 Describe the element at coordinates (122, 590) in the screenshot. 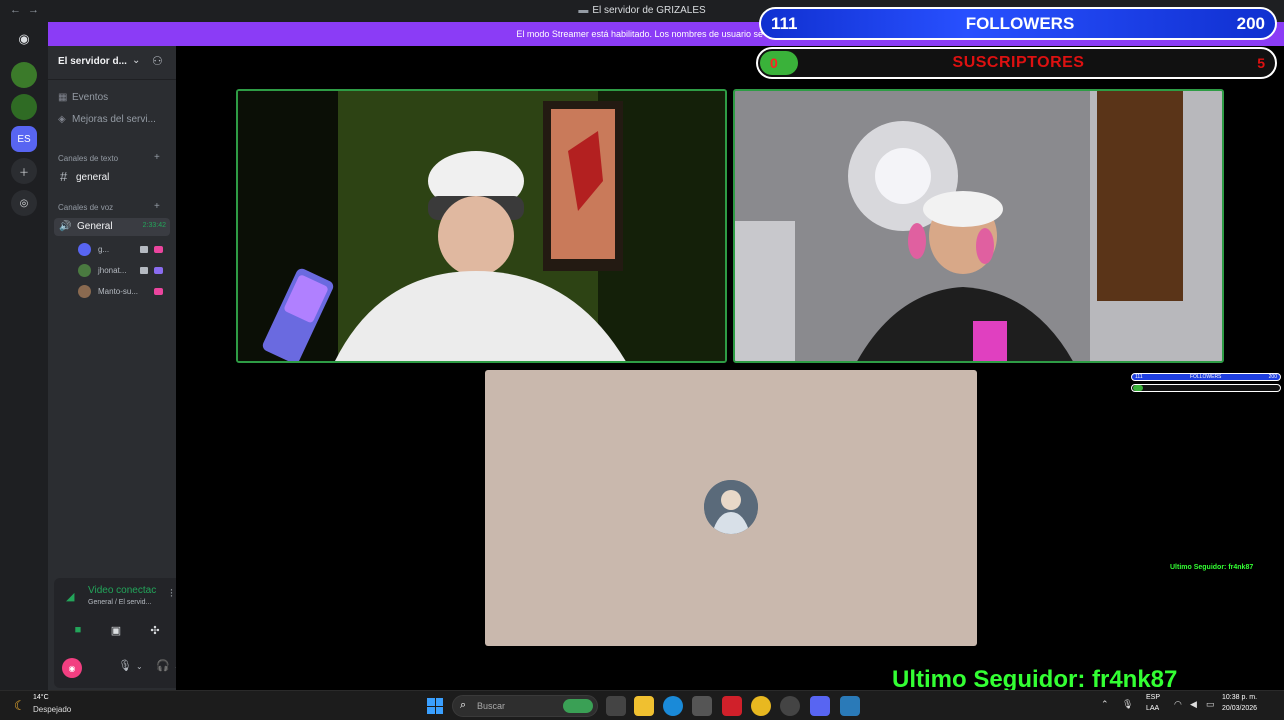

I see `voice-status: Video conectac` at that location.